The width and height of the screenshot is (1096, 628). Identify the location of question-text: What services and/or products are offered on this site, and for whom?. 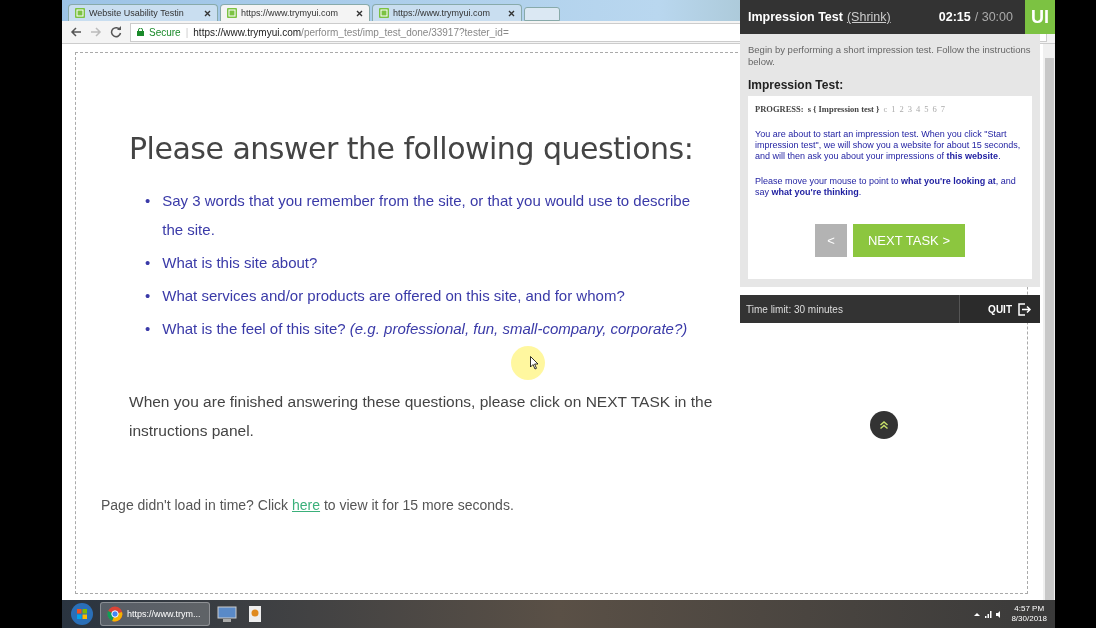
(393, 296).